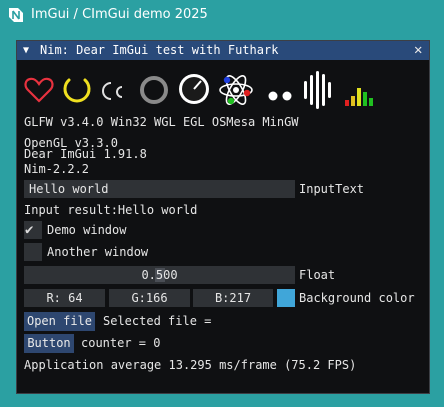  I want to click on float-slider-label: Float, so click(317, 275).